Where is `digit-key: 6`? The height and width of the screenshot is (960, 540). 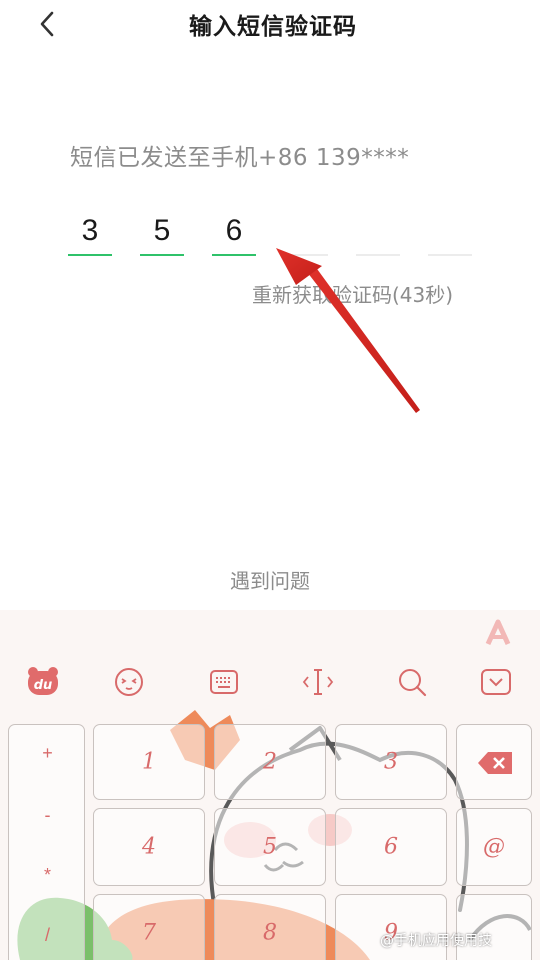 digit-key: 6 is located at coordinates (391, 847).